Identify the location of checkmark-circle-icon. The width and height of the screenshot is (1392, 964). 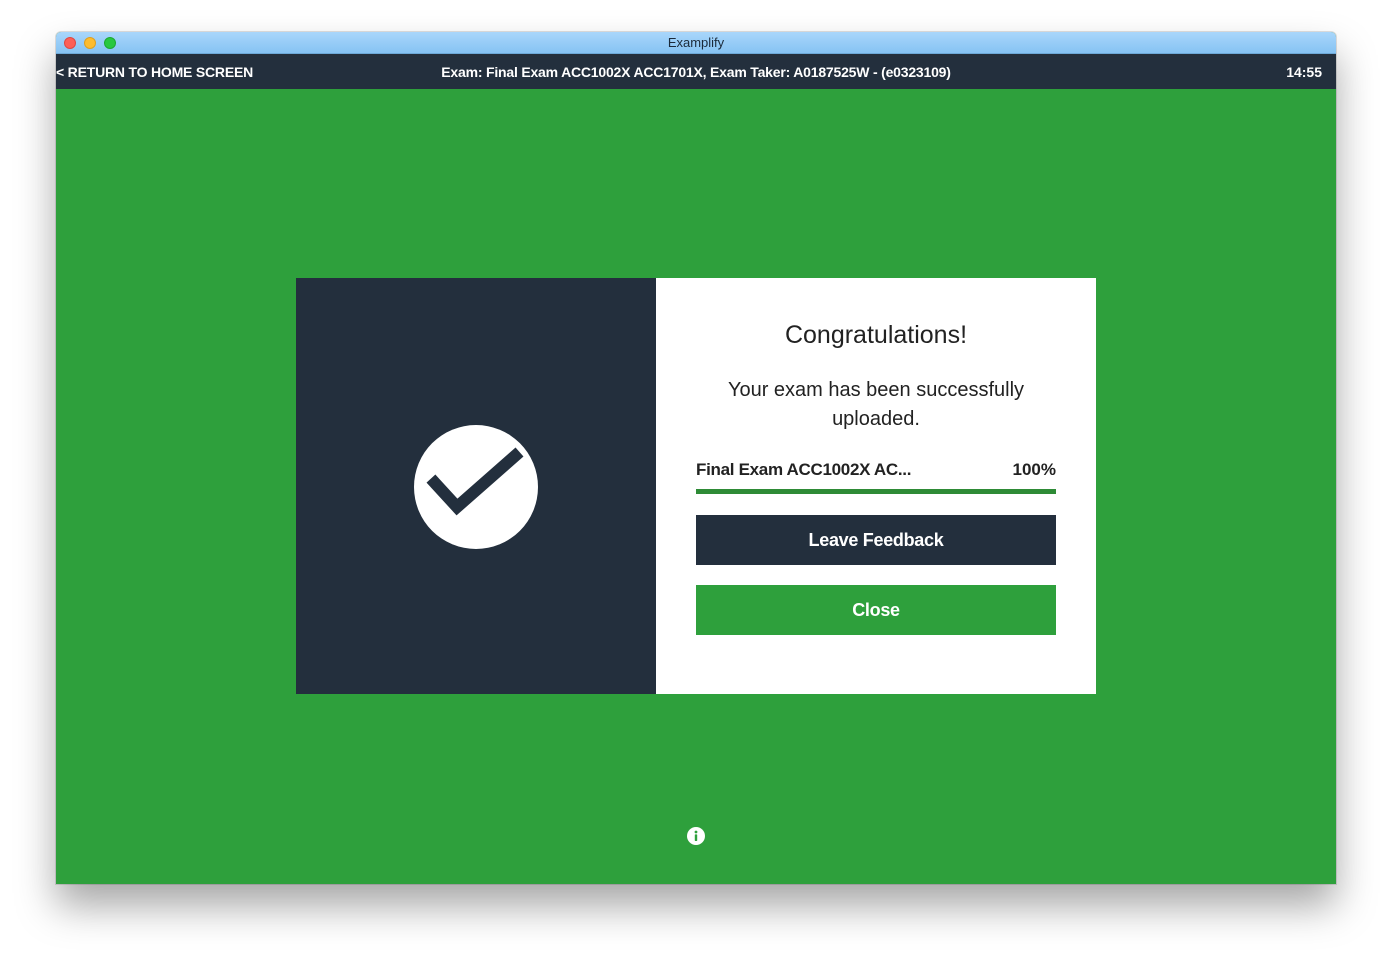
(476, 487).